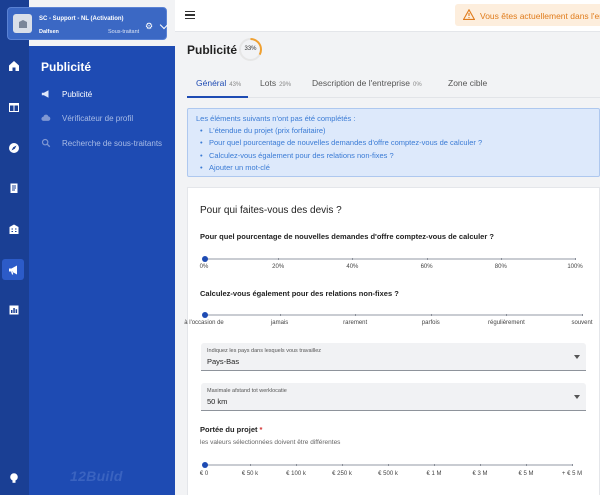 This screenshot has height=495, width=600. I want to click on sidebar-item-label: Publicité, so click(77, 94).